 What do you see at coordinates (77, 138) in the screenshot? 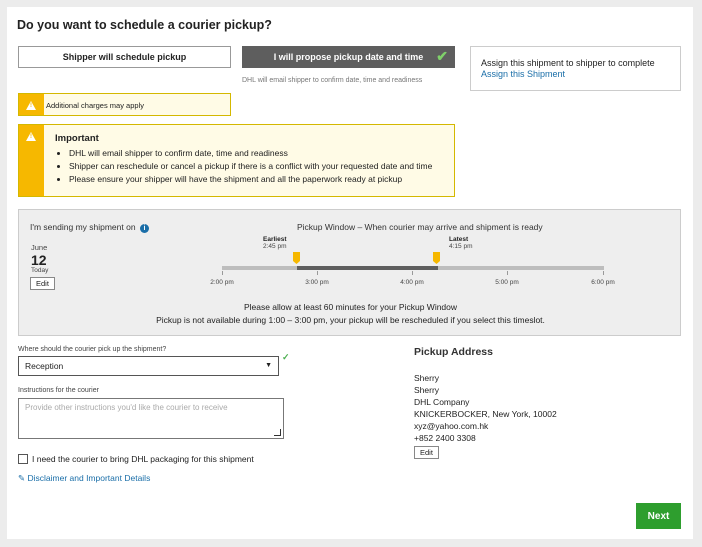
I see `important-title: Important` at bounding box center [77, 138].